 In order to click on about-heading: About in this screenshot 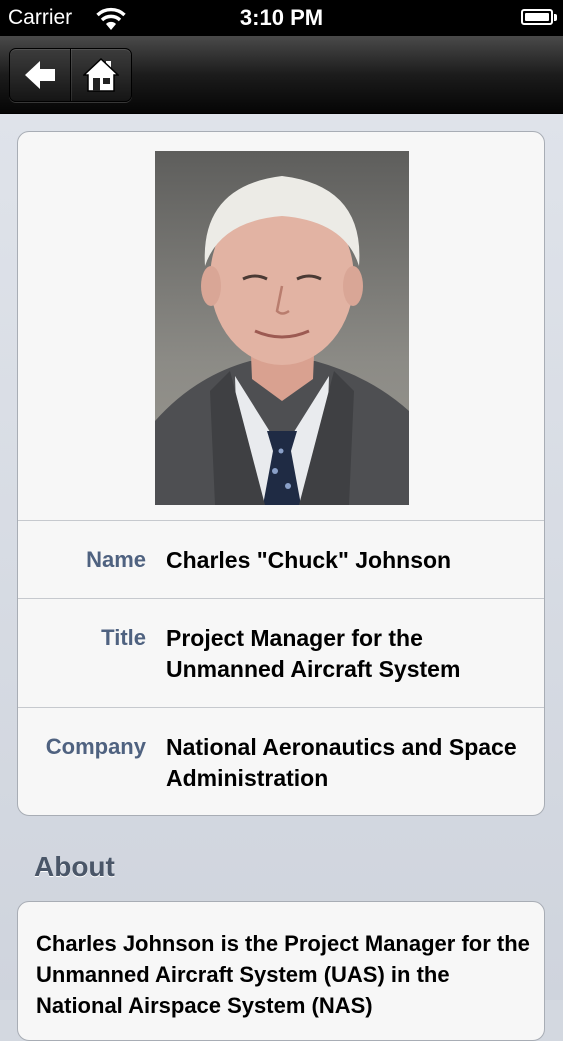, I will do `click(74, 866)`.